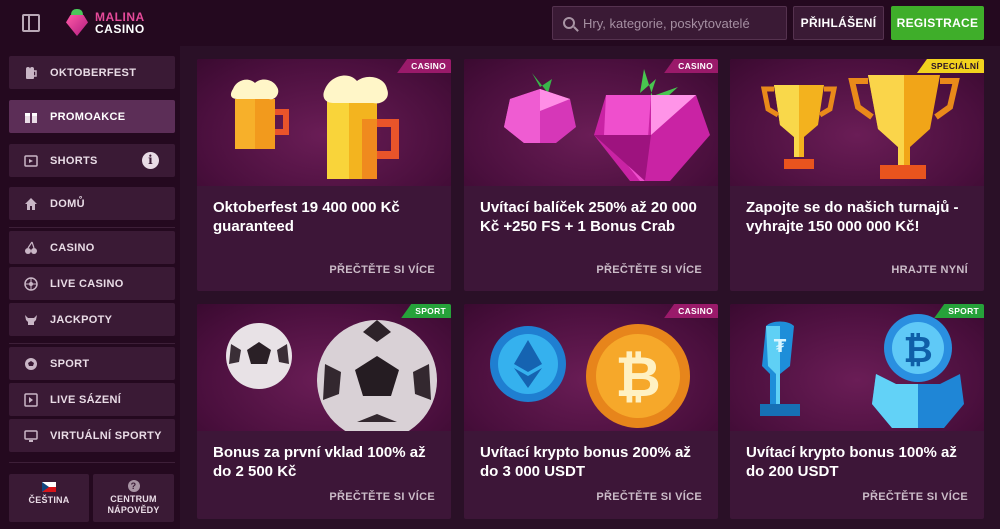  I want to click on promo-card-image: SPORT, so click(324, 367).